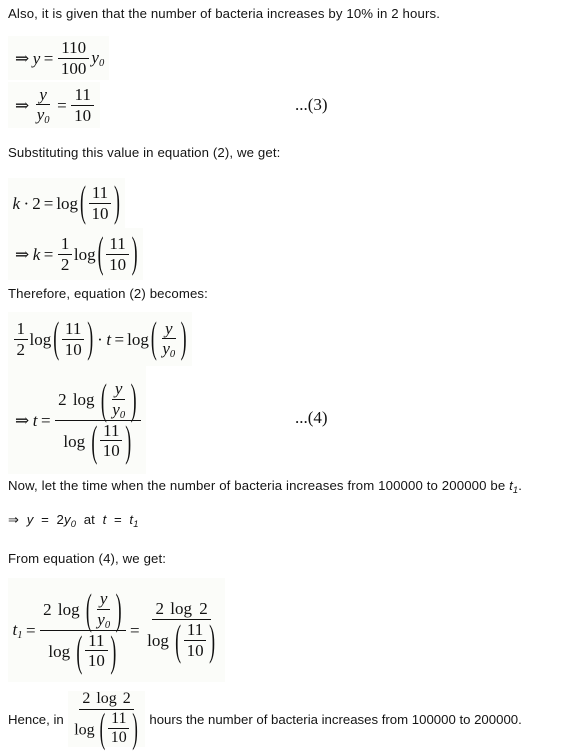  Describe the element at coordinates (36, 58) in the screenshot. I see `variable-y: y` at that location.